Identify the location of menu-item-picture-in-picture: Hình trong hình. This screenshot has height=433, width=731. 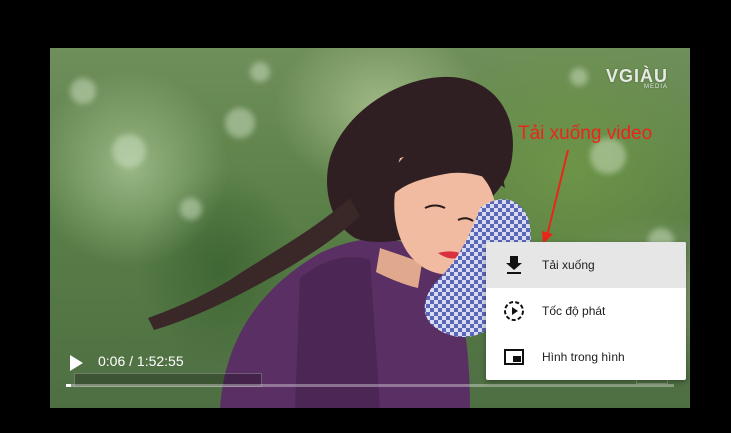
(586, 357).